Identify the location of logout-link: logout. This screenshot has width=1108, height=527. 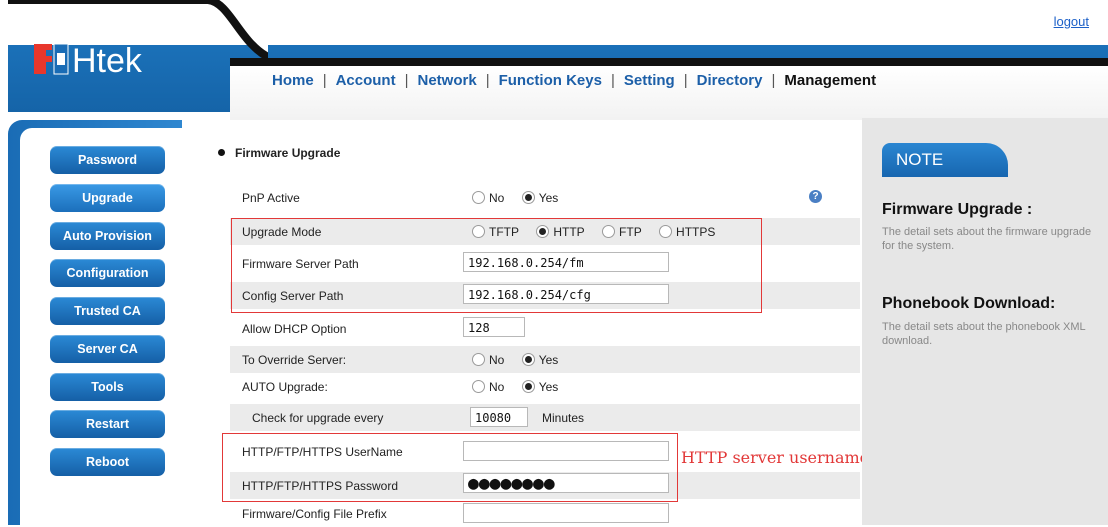
(1071, 21).